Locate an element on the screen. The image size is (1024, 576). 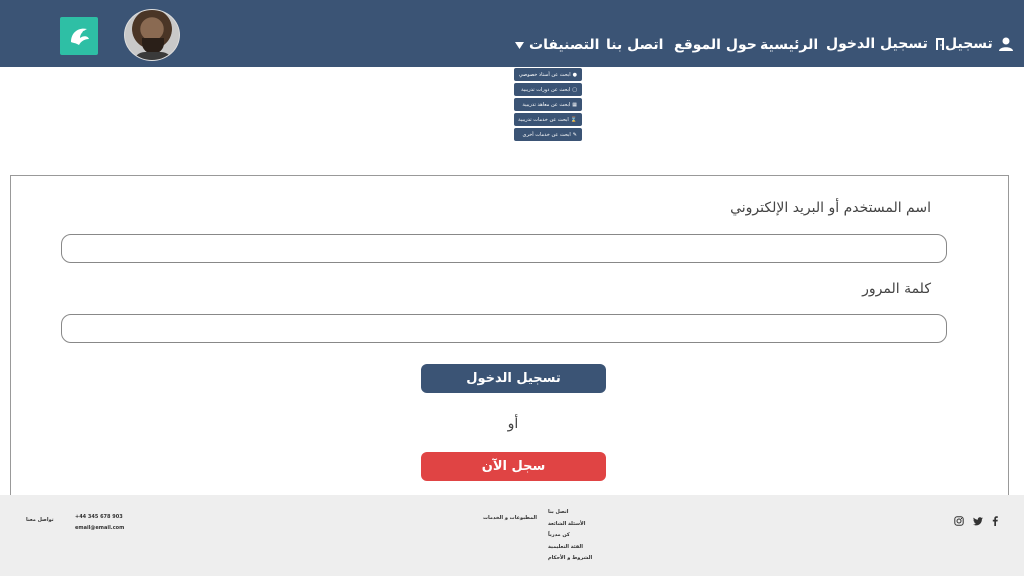
nav-register: تسجيل is located at coordinates (979, 44).